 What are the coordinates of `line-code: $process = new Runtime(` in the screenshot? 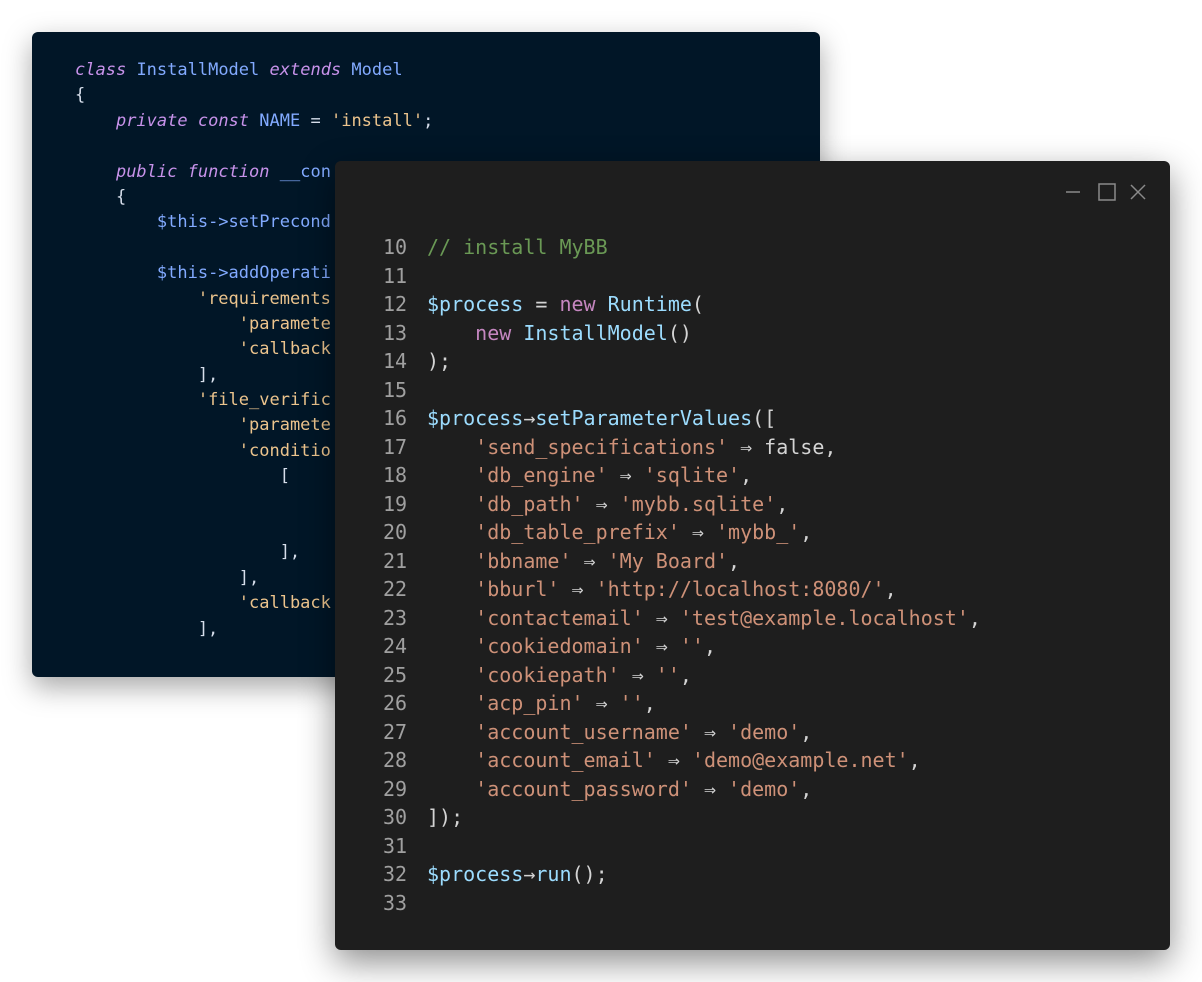 It's located at (563, 304).